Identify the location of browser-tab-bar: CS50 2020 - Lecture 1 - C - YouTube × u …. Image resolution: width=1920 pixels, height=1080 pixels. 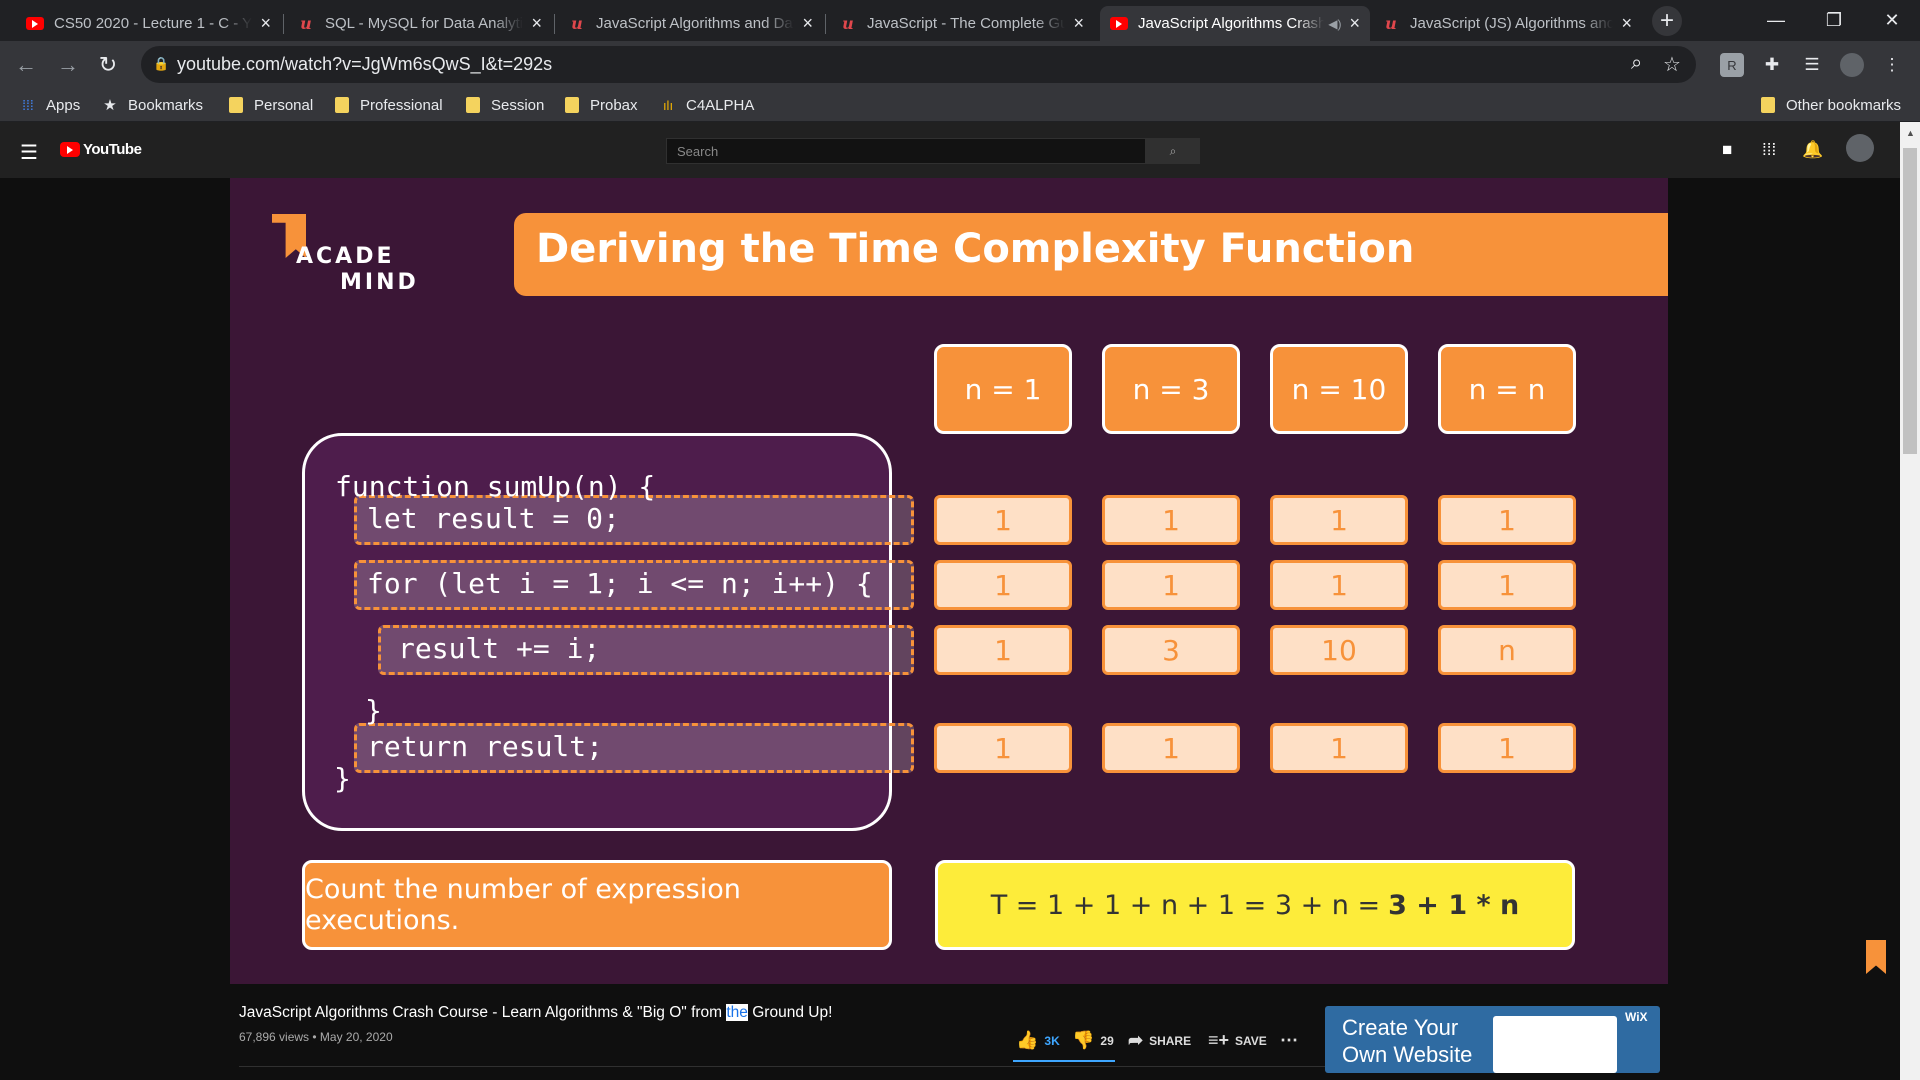
(960, 20).